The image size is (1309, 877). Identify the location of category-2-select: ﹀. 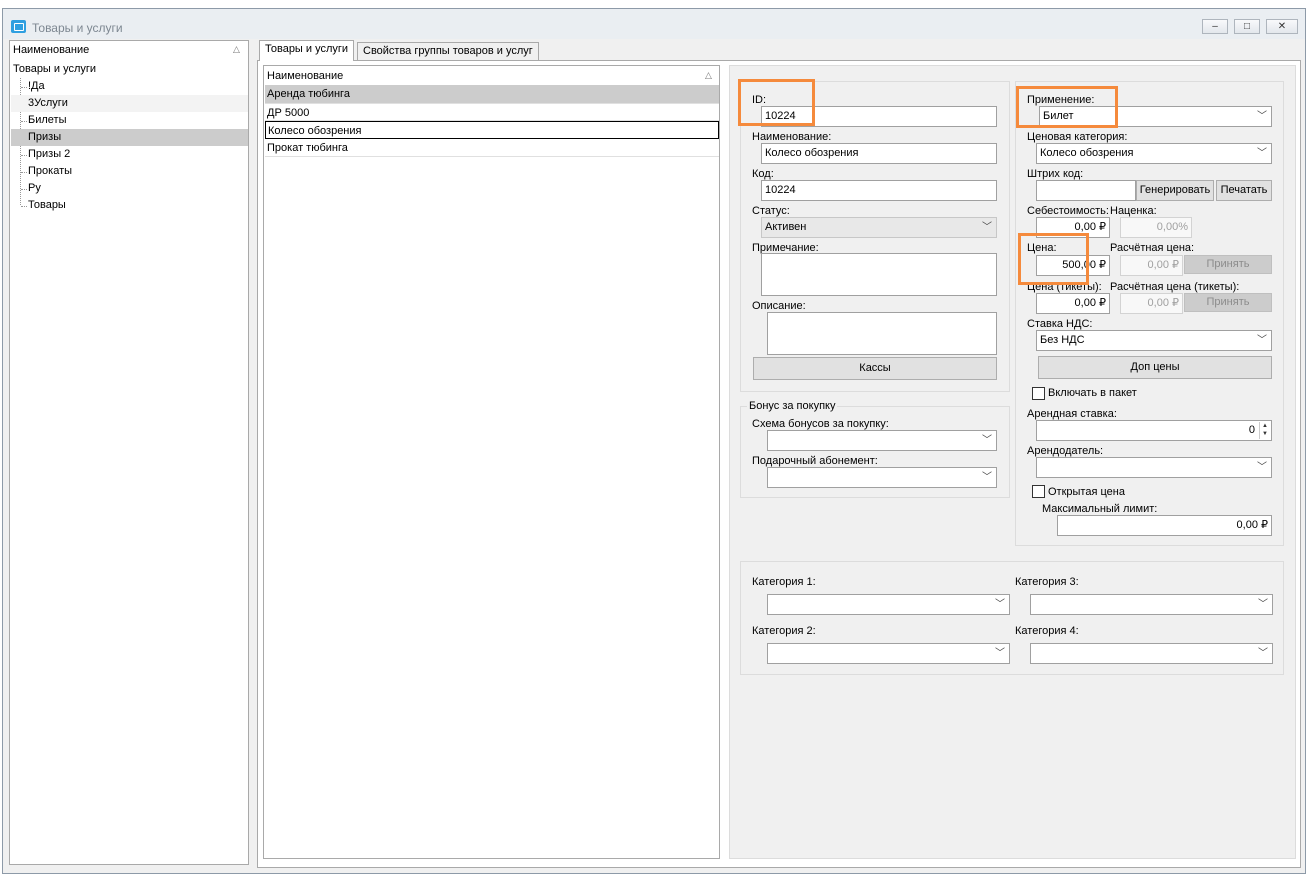
(888, 653).